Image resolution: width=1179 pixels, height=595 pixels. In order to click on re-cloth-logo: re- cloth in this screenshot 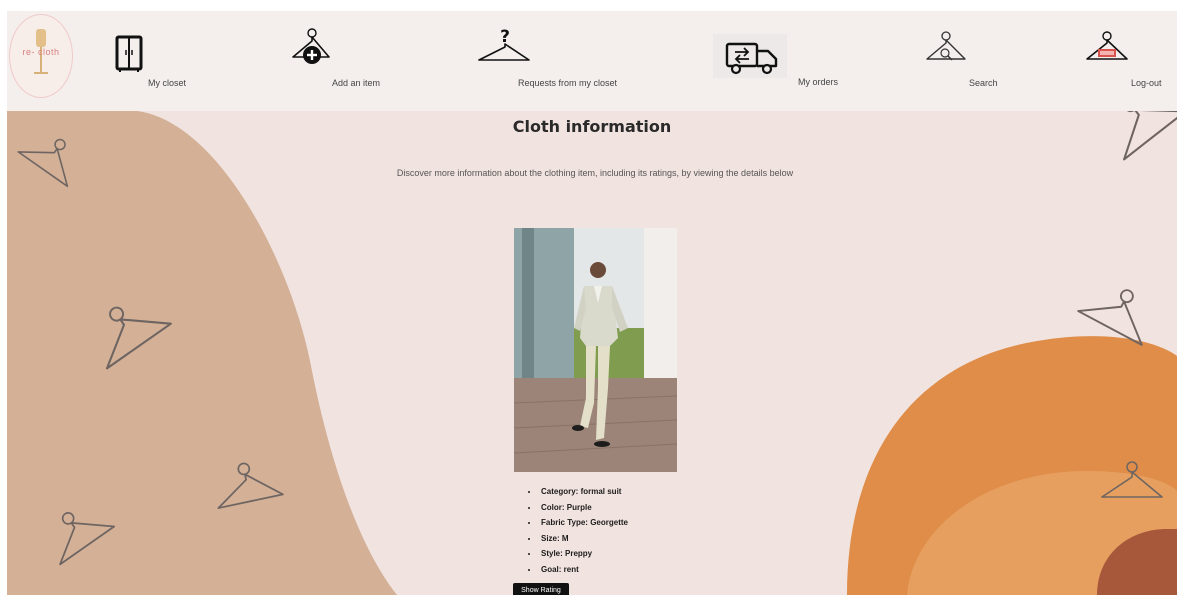, I will do `click(41, 56)`.